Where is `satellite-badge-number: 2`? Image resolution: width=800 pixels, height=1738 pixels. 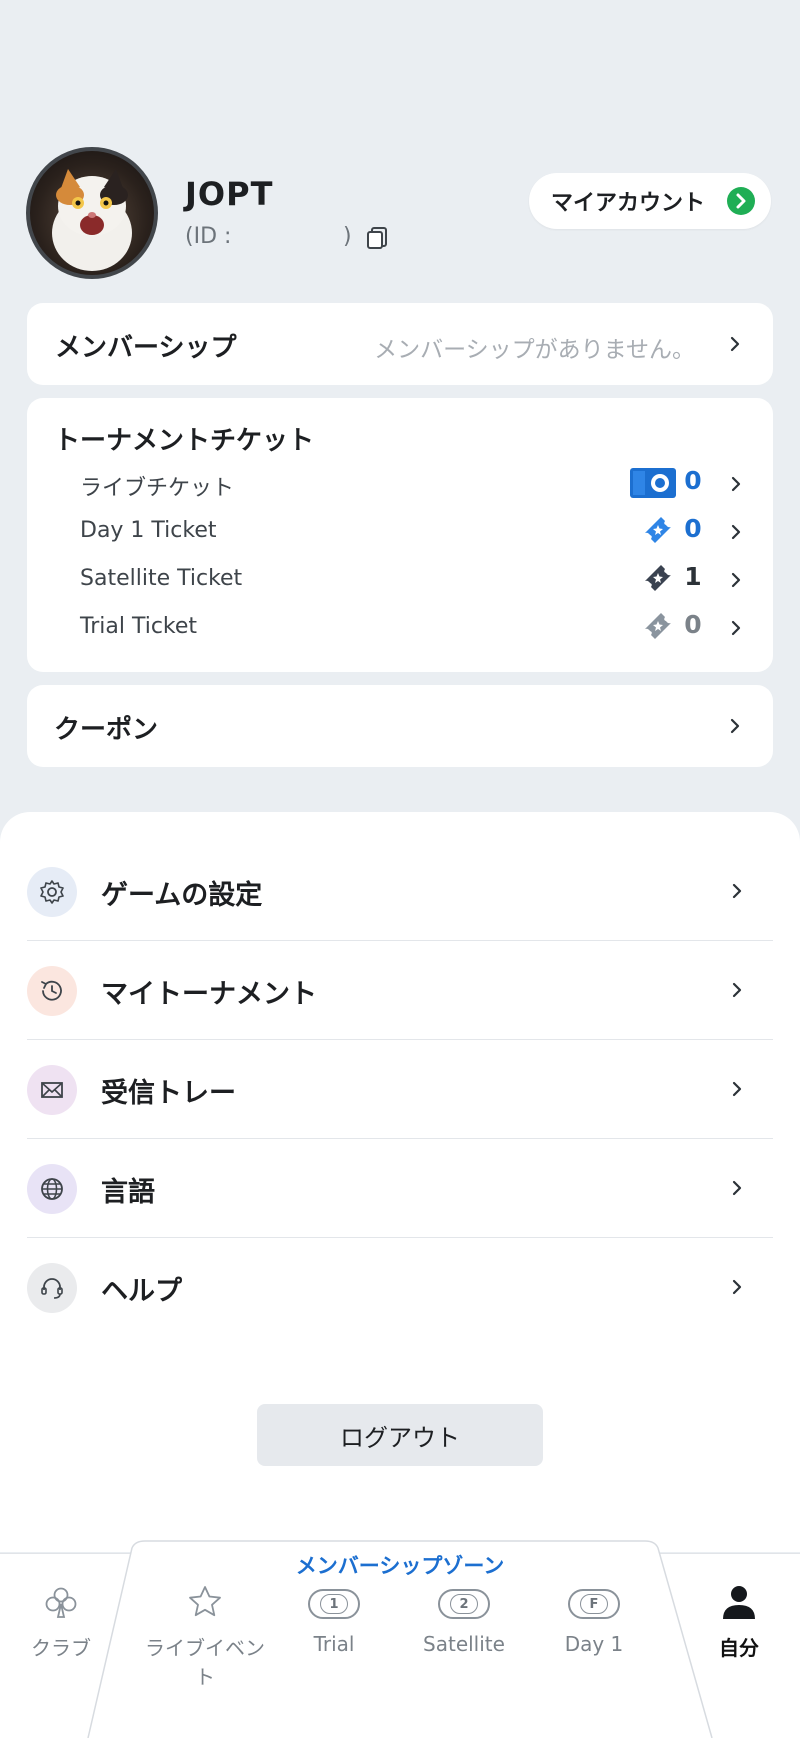 satellite-badge-number: 2 is located at coordinates (464, 1604).